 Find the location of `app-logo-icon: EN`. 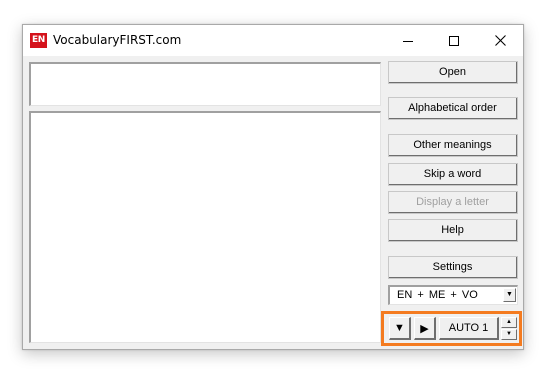

app-logo-icon: EN is located at coordinates (38, 40).